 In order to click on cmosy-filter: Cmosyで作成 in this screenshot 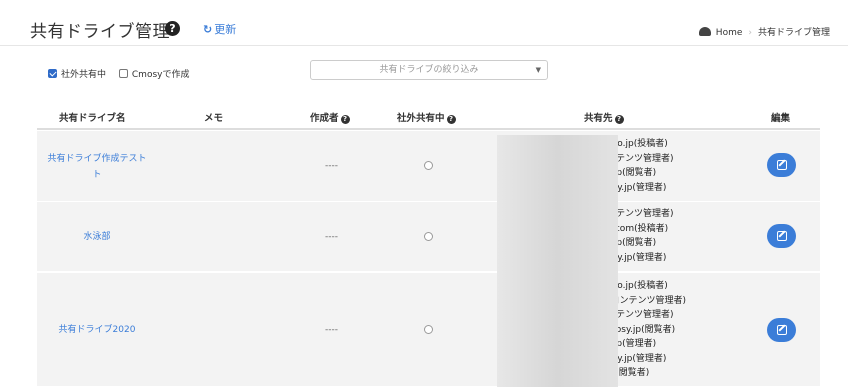, I will do `click(154, 73)`.